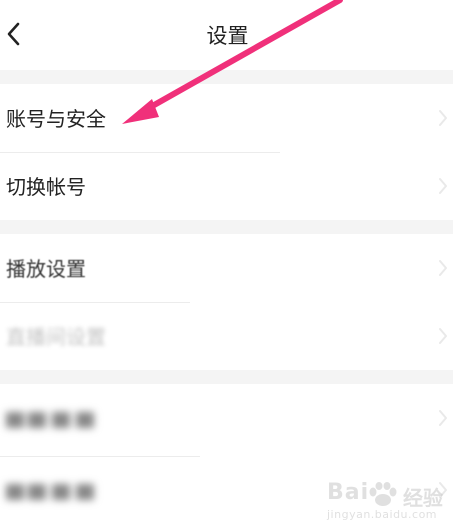  I want to click on playback-settings-label: 播放设置, so click(46, 269).